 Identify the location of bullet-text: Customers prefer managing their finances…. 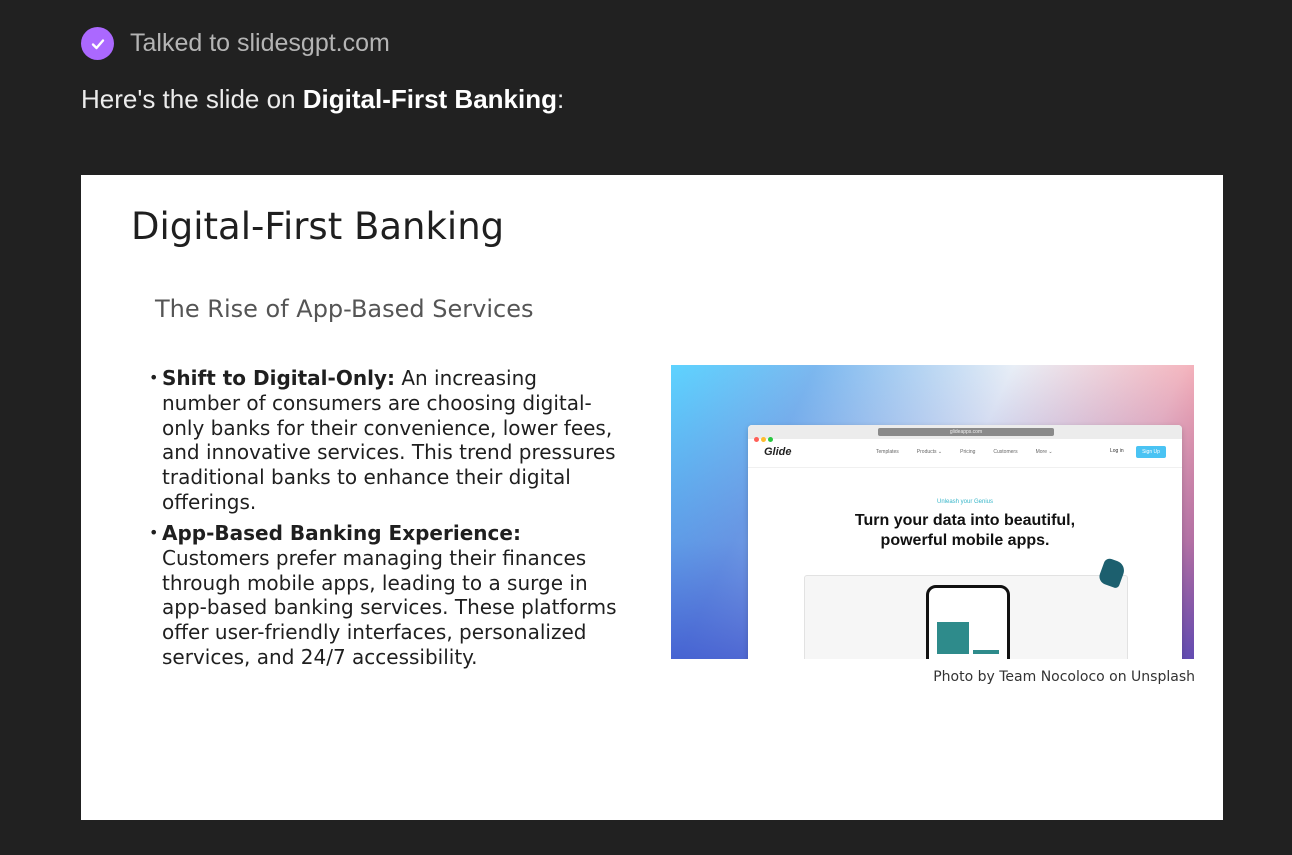
(389, 607).